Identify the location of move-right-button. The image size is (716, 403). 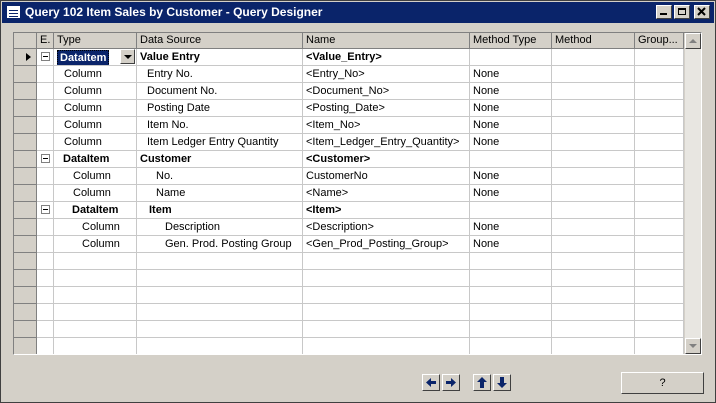
(451, 382).